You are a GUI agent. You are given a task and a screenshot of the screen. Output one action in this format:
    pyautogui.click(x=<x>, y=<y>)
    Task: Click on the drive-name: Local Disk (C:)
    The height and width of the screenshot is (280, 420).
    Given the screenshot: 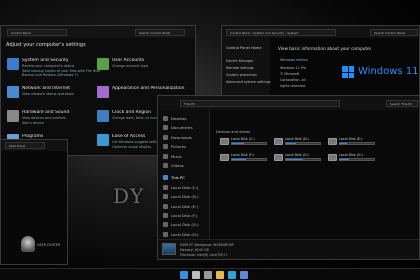 What is the action you would take?
    pyautogui.click(x=251, y=139)
    